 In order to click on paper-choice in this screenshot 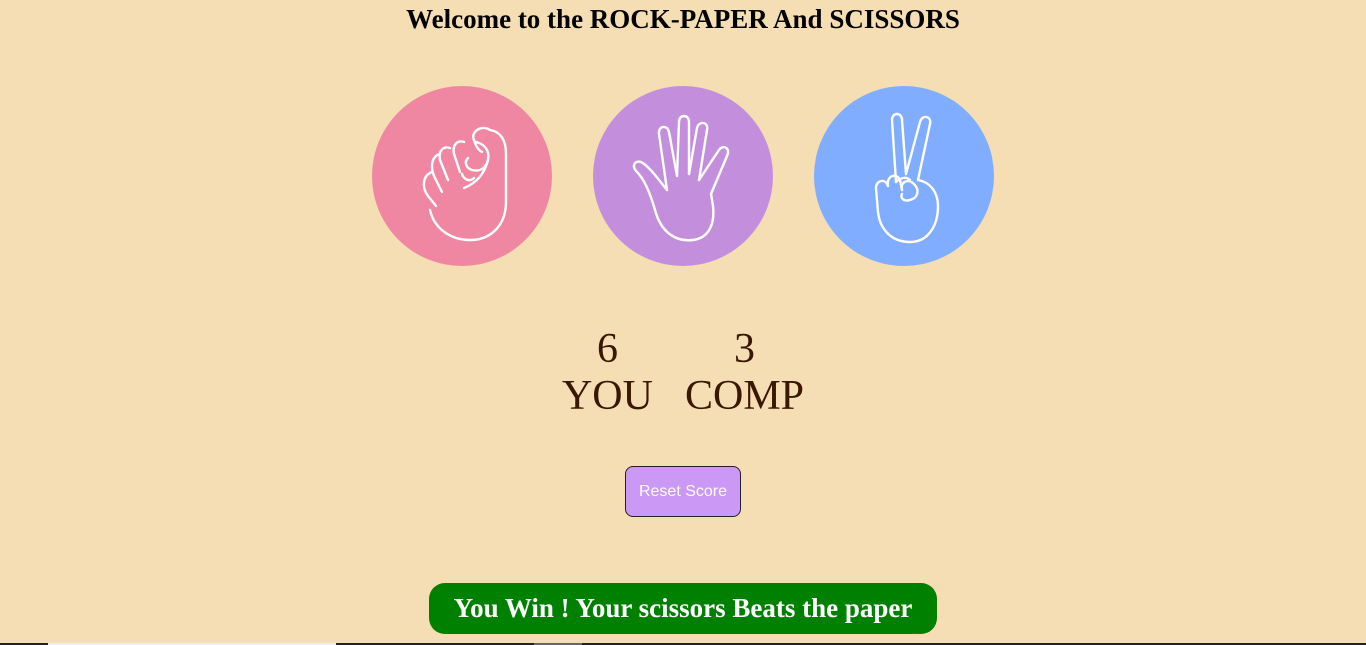, I will do `click(683, 176)`.